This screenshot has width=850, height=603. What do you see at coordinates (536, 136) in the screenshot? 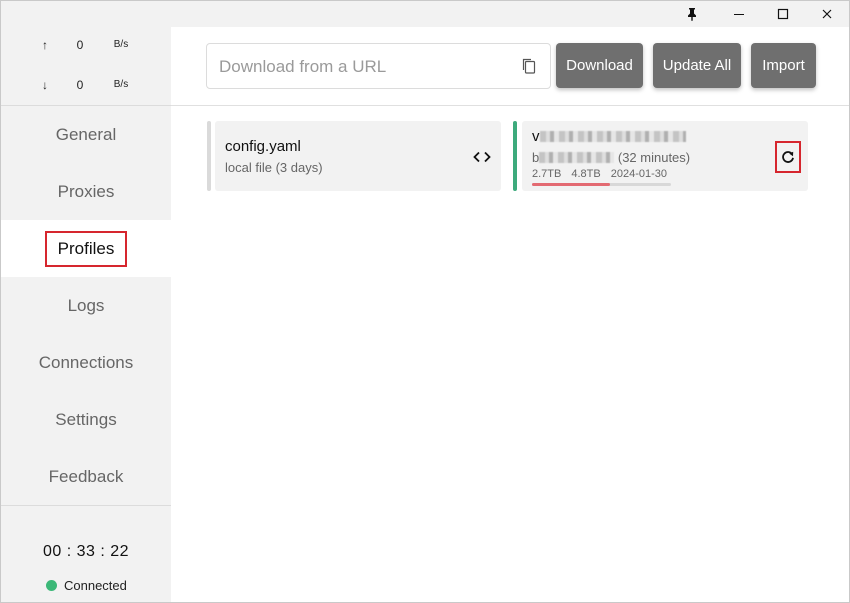
I see `profile-name-prefix: v` at bounding box center [536, 136].